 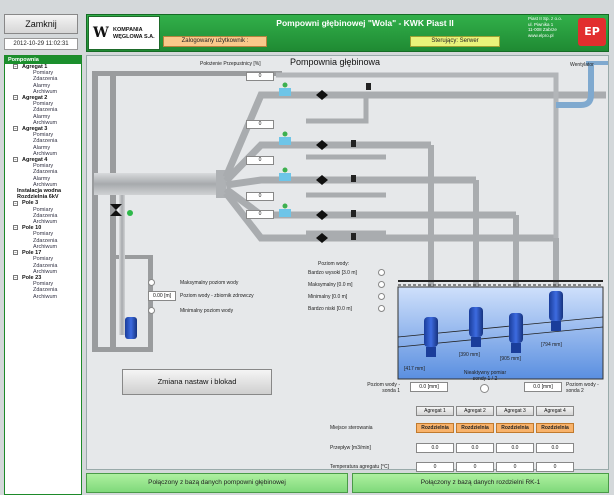 What do you see at coordinates (230, 64) in the screenshot?
I see `throttle-position-label: Położenie Przepustnicy [%]` at bounding box center [230, 64].